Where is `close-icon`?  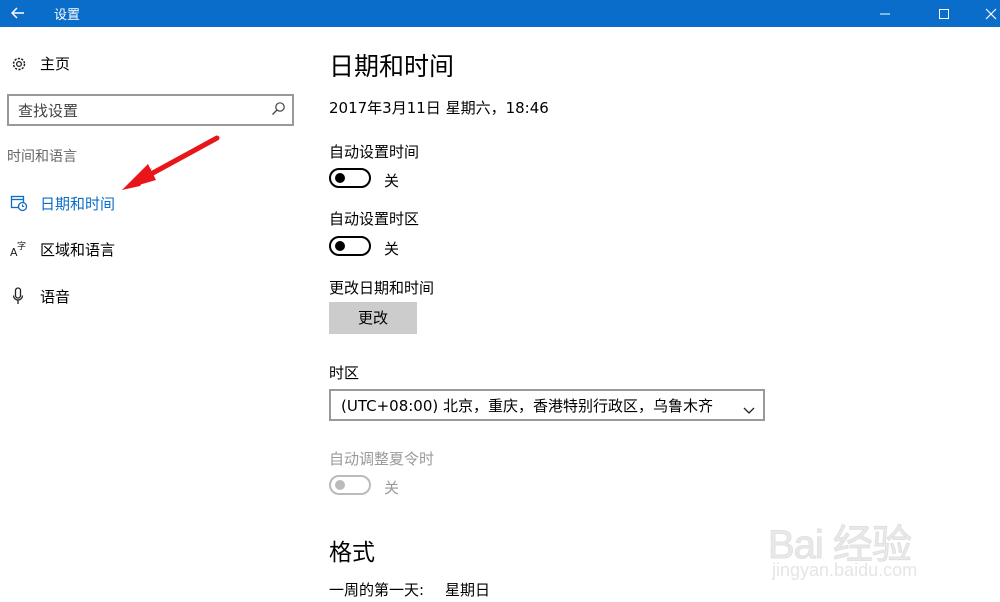
close-icon is located at coordinates (991, 14).